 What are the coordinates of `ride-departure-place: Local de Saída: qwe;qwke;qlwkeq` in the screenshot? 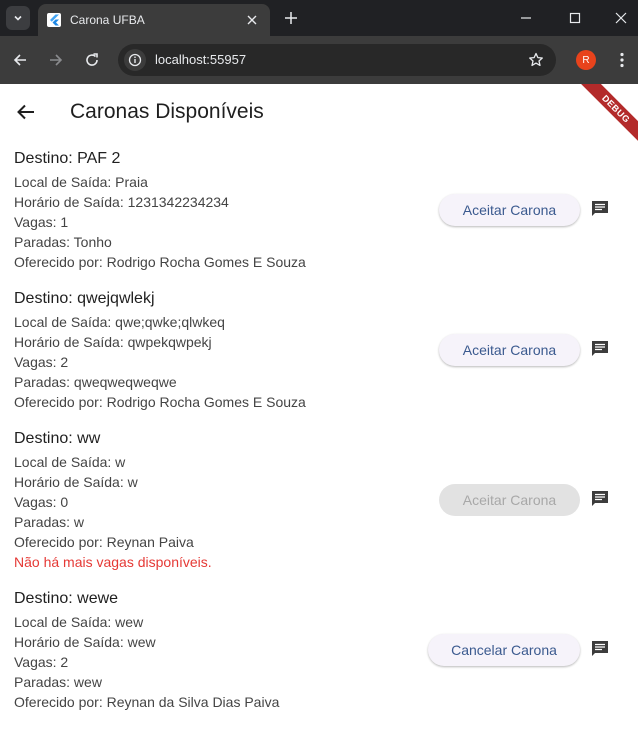 It's located at (119, 322).